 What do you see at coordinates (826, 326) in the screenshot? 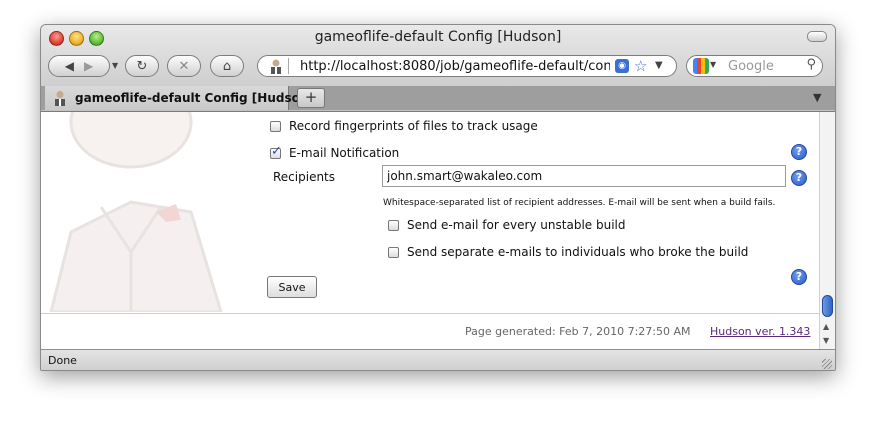
I see `scroll-up-icon: ▲` at bounding box center [826, 326].